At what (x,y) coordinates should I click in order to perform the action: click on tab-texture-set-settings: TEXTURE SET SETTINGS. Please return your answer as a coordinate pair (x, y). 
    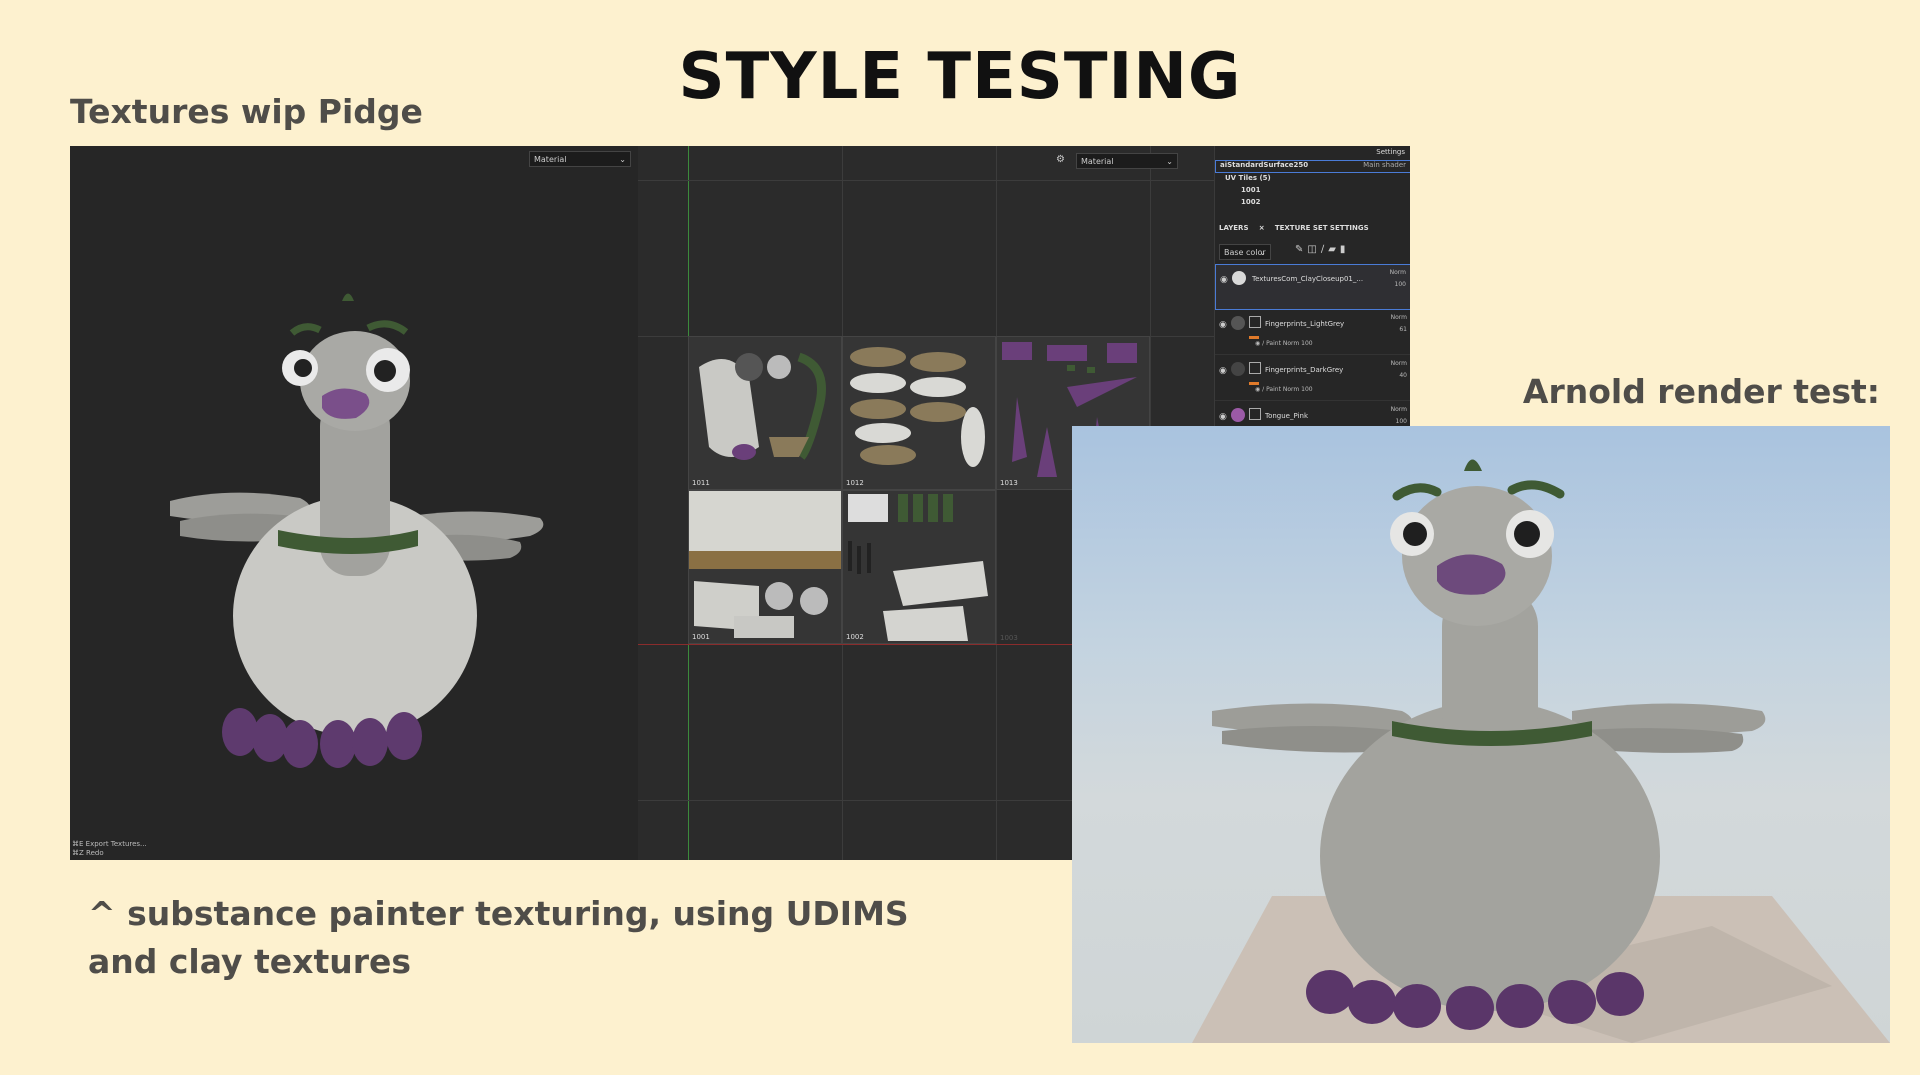
    Looking at the image, I should click on (1322, 228).